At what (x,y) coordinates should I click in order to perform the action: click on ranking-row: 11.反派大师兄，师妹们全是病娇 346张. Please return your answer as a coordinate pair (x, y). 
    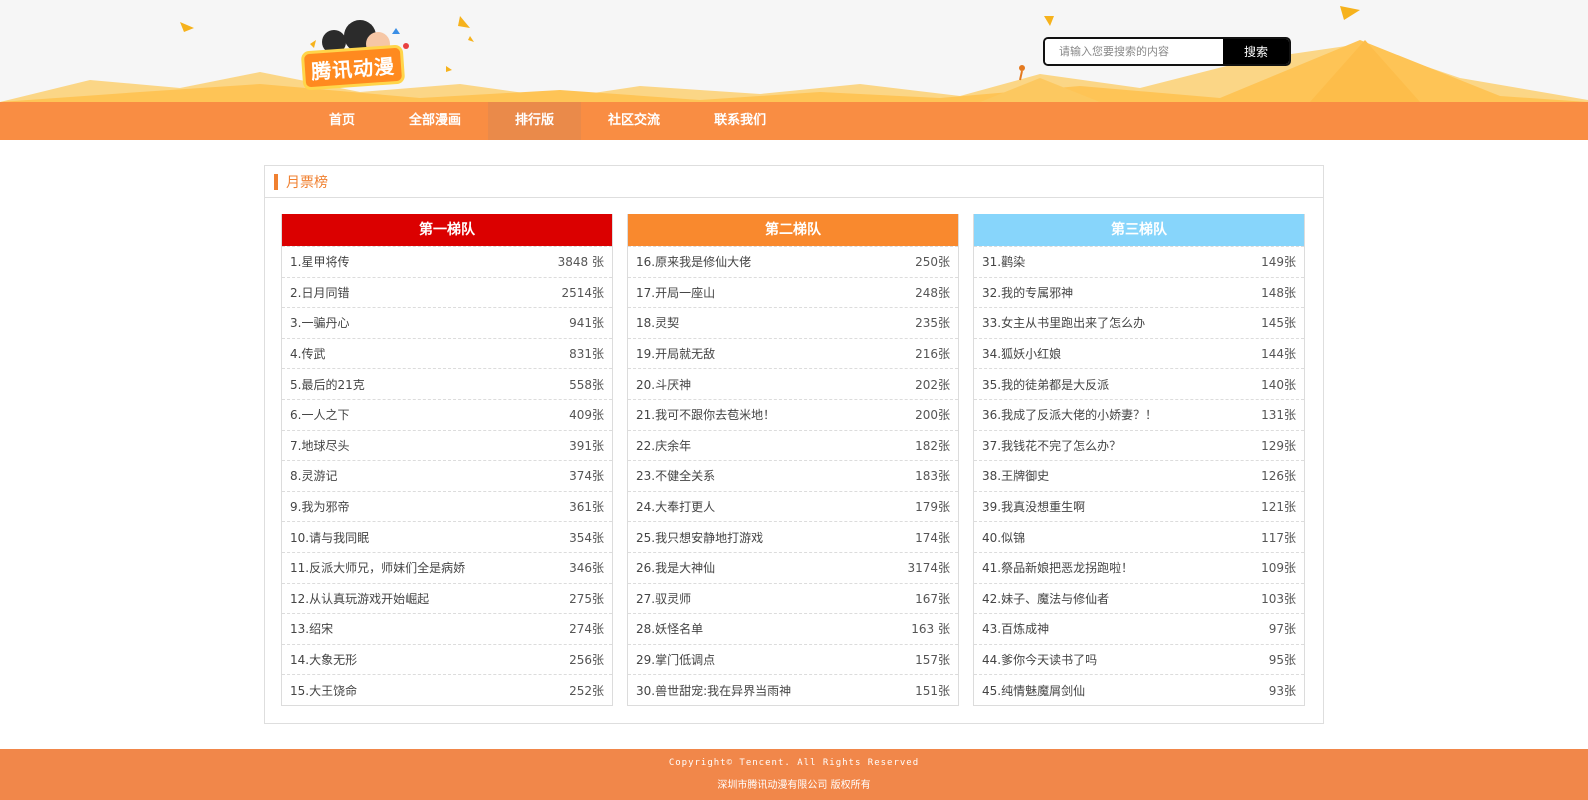
    Looking at the image, I should click on (447, 567).